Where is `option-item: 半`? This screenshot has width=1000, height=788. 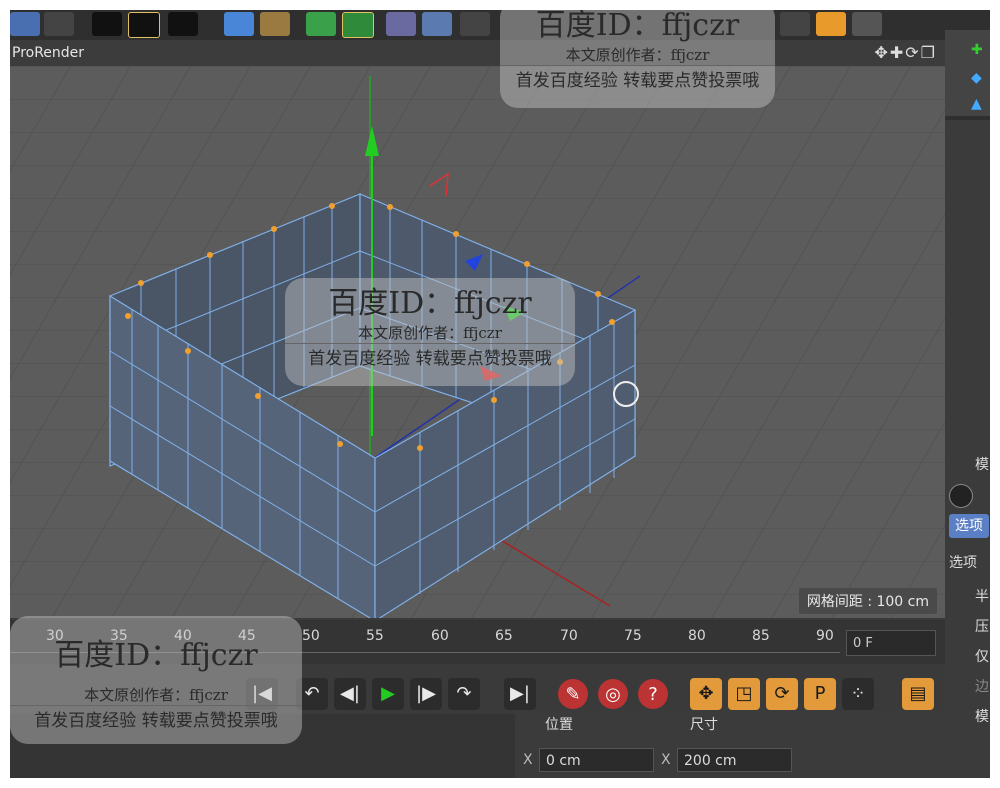 option-item: 半 is located at coordinates (982, 596).